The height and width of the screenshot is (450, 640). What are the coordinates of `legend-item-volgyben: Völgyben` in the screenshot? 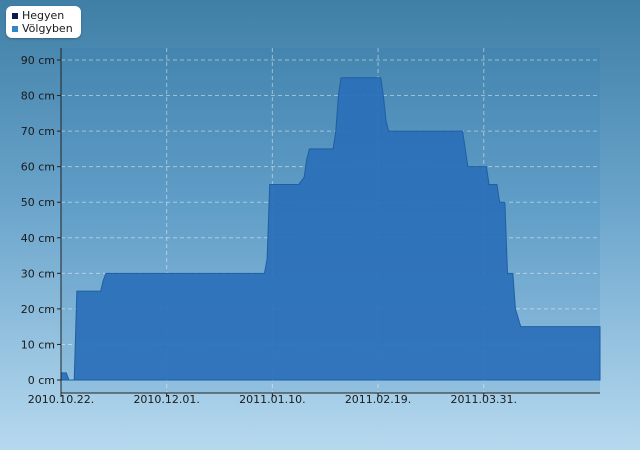 It's located at (42, 28).